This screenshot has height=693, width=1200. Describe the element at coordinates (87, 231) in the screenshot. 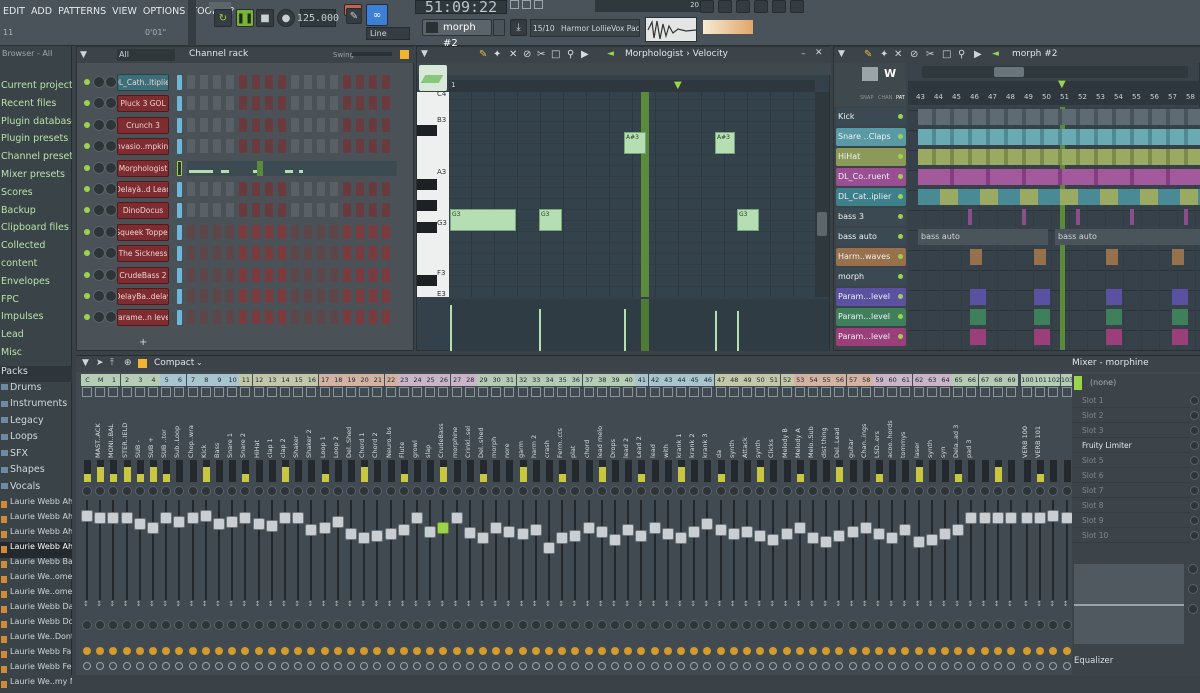

I see `channel-mute-led` at that location.